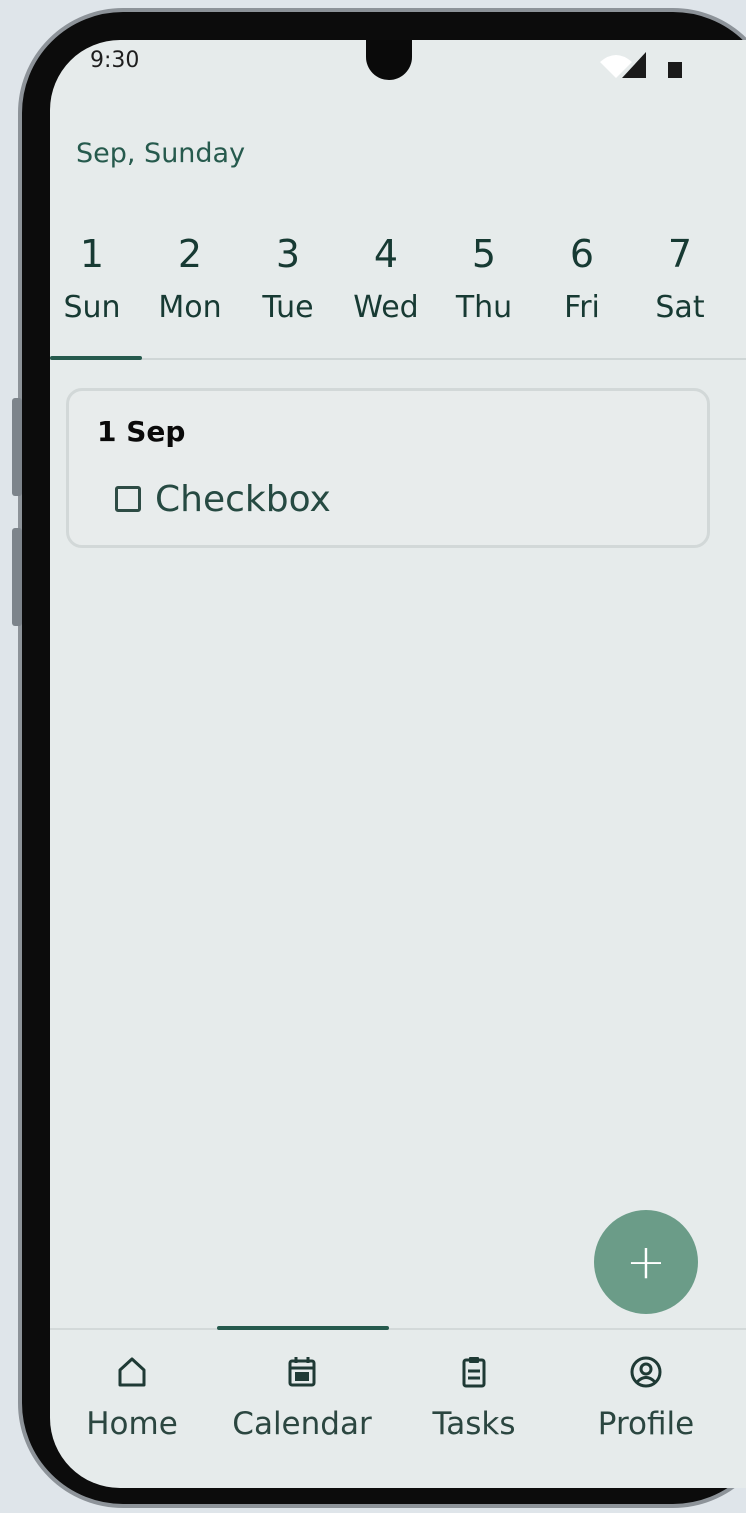 This screenshot has height=1513, width=746. What do you see at coordinates (386, 254) in the screenshot?
I see `day-number: 4` at bounding box center [386, 254].